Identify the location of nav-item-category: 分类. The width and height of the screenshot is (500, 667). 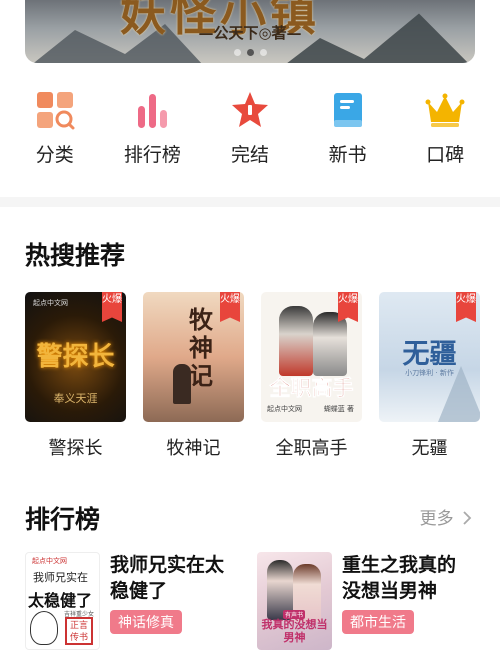
(55, 128).